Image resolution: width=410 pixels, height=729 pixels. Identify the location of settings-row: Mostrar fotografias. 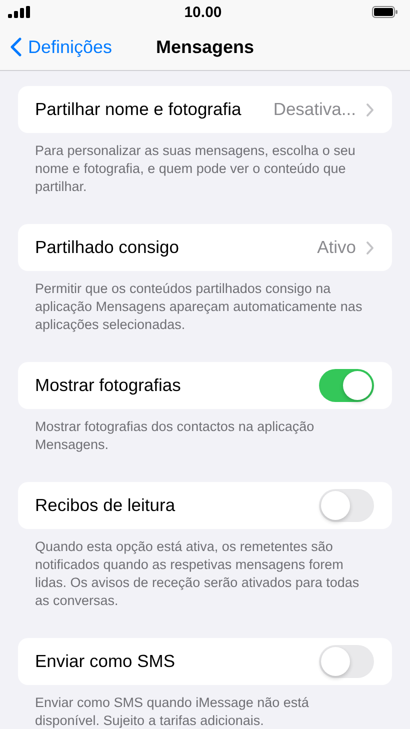
(205, 385).